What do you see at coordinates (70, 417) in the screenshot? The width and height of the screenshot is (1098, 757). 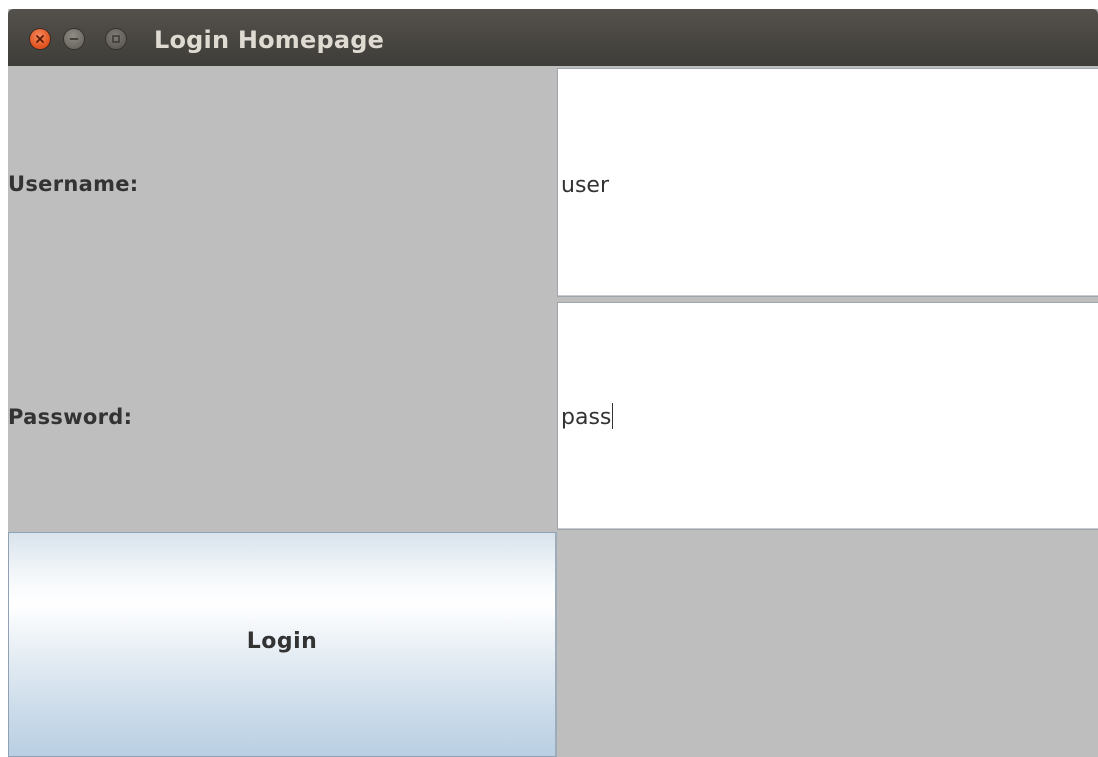 I see `password-label: Password:` at bounding box center [70, 417].